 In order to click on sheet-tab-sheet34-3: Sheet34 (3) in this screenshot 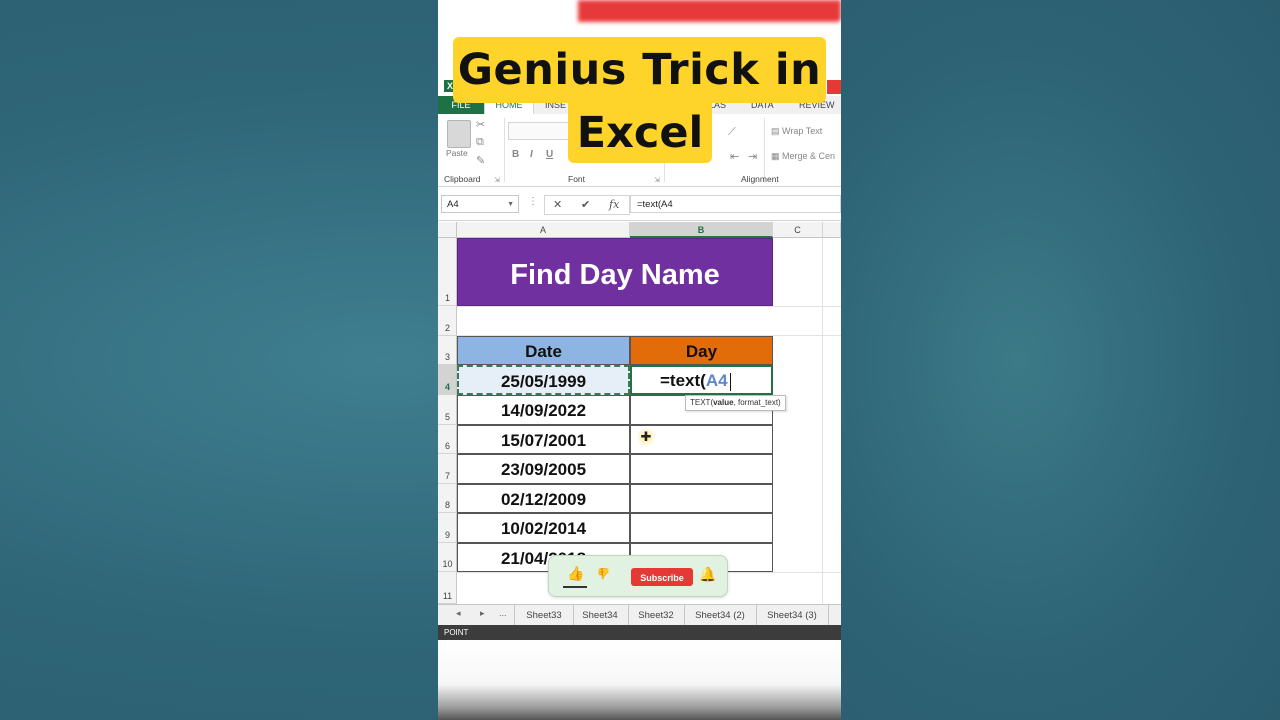, I will do `click(792, 615)`.